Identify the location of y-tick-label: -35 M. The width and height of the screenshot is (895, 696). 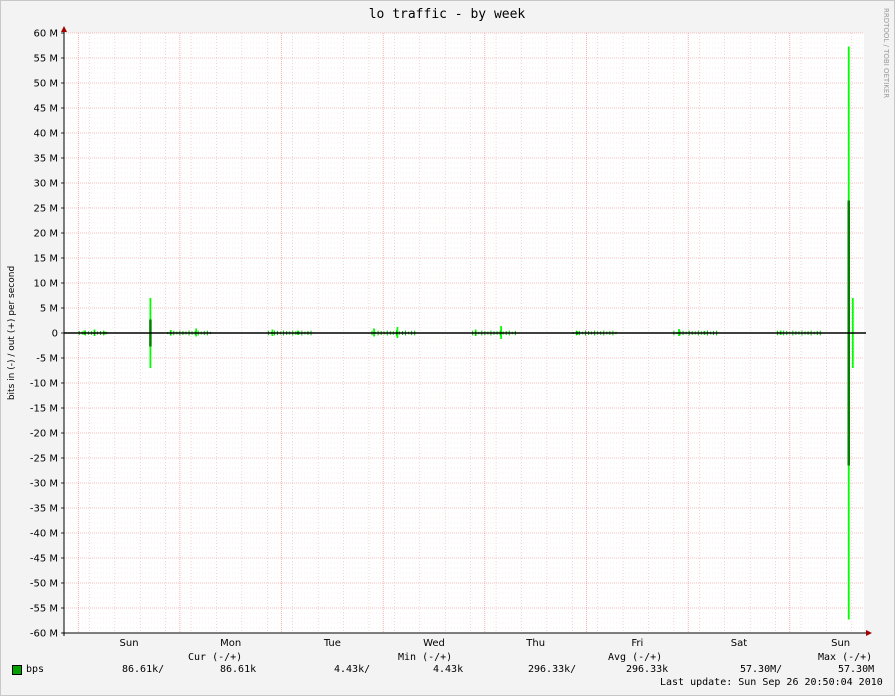
(44, 509).